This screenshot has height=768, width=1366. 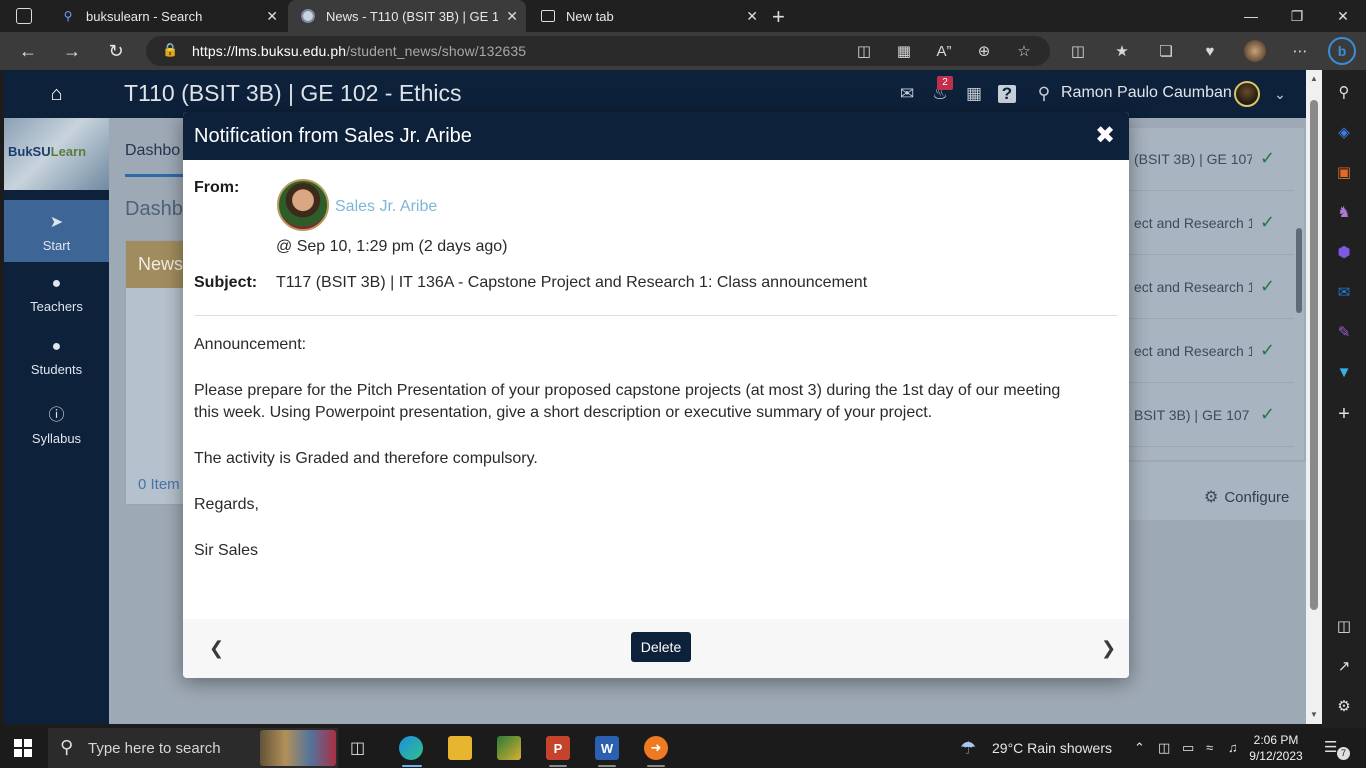 What do you see at coordinates (509, 748) in the screenshot?
I see `app-icon` at bounding box center [509, 748].